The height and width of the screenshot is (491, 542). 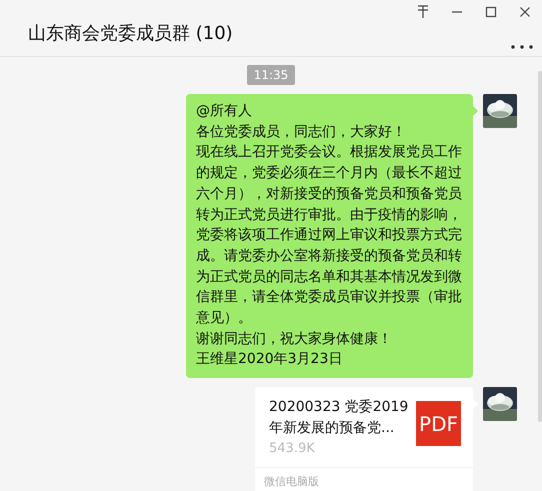 I want to click on file-size: 543.9K, so click(x=292, y=449).